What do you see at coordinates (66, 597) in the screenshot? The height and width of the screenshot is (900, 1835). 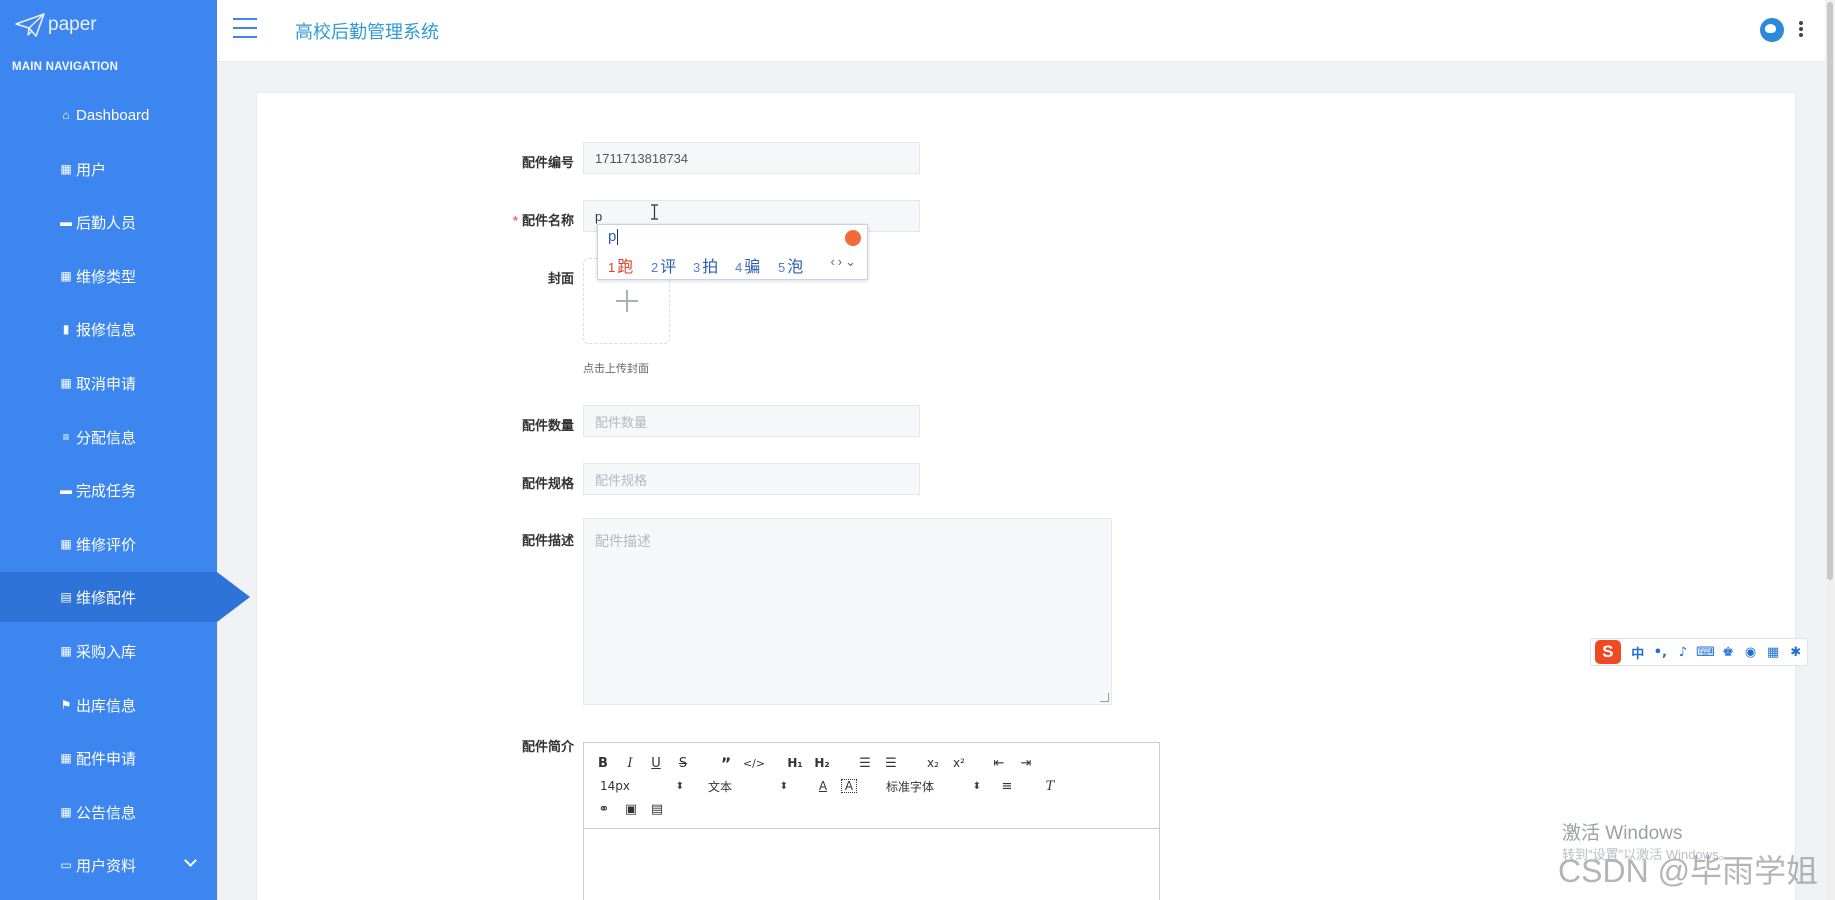 I see `clipboard-icon: ▤` at bounding box center [66, 597].